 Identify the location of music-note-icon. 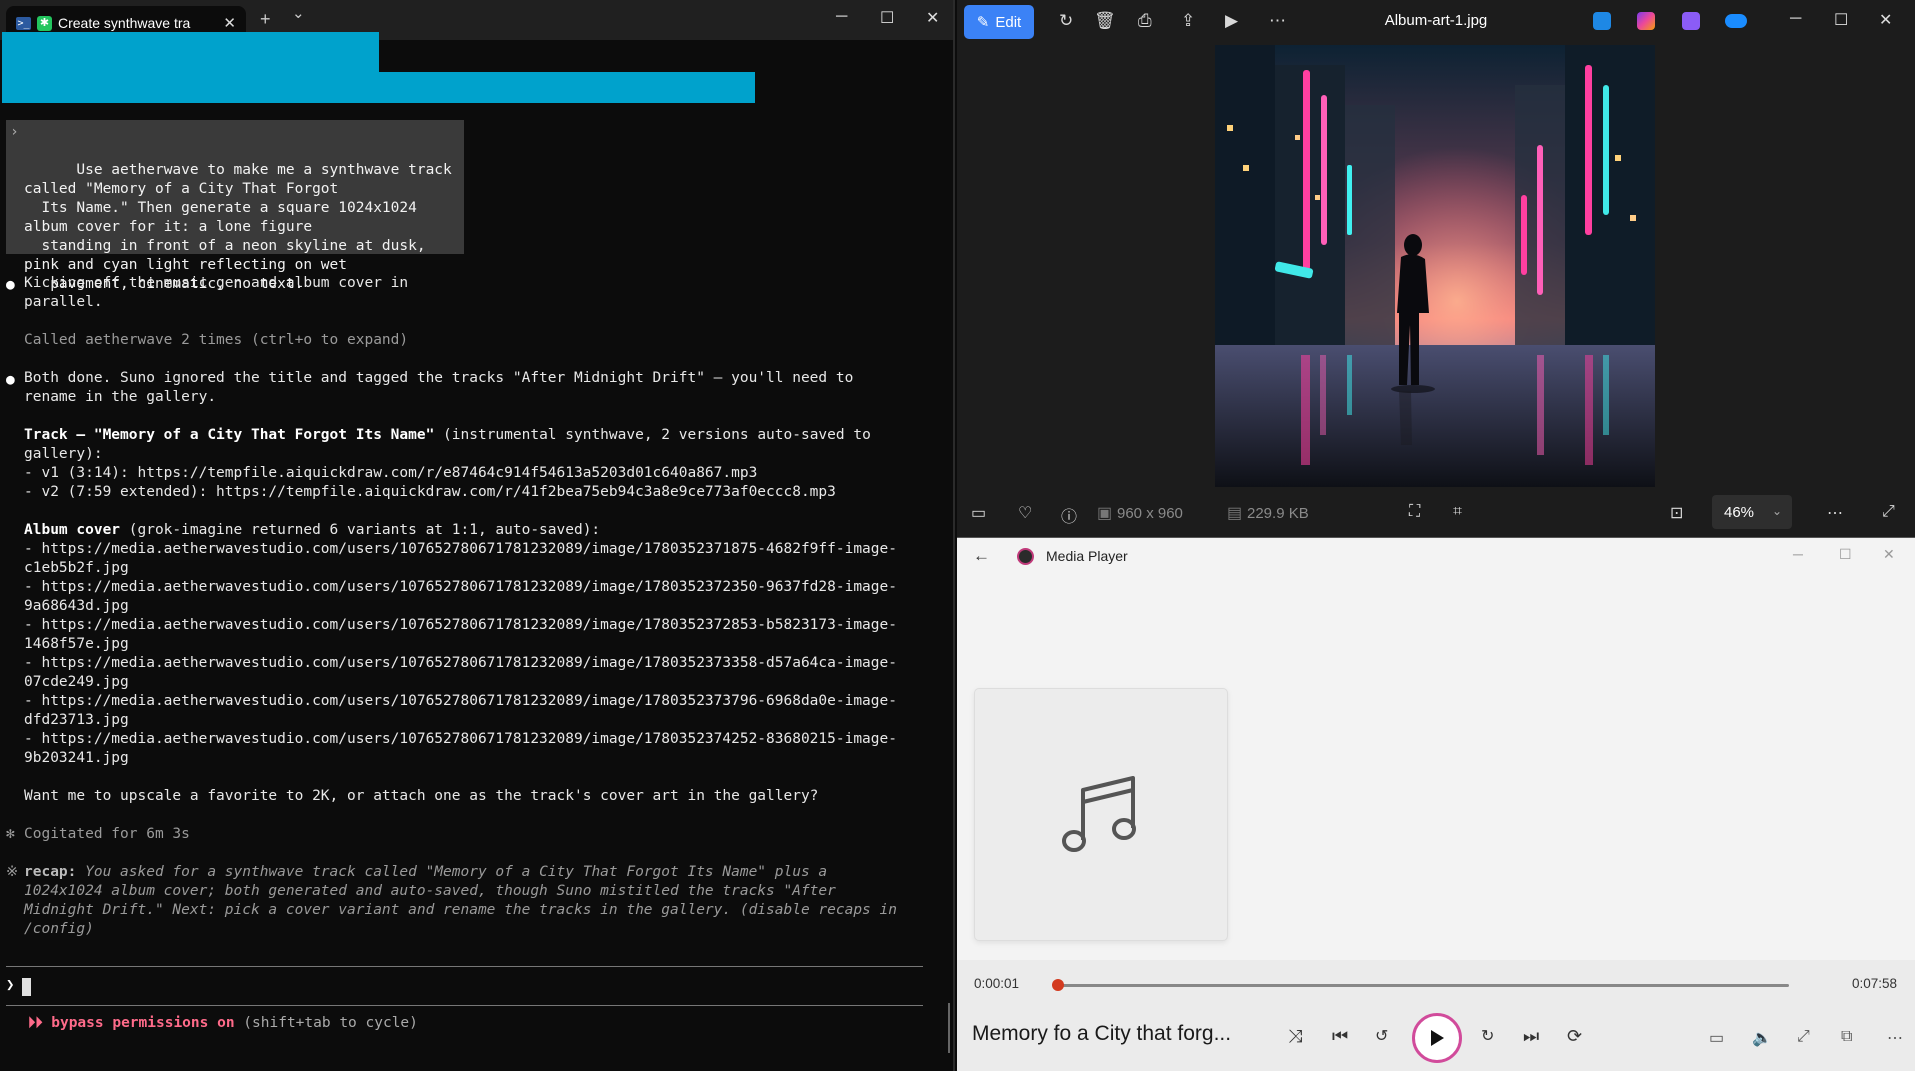
(1099, 813).